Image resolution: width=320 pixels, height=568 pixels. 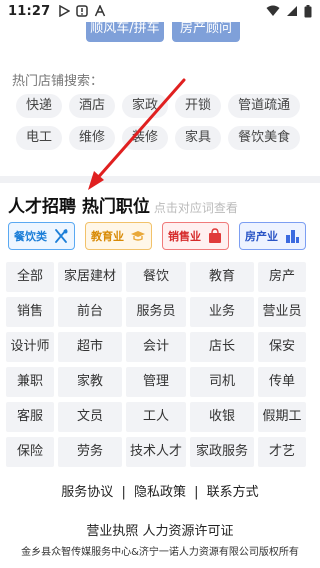 I want to click on wifi-icon, so click(x=273, y=10).